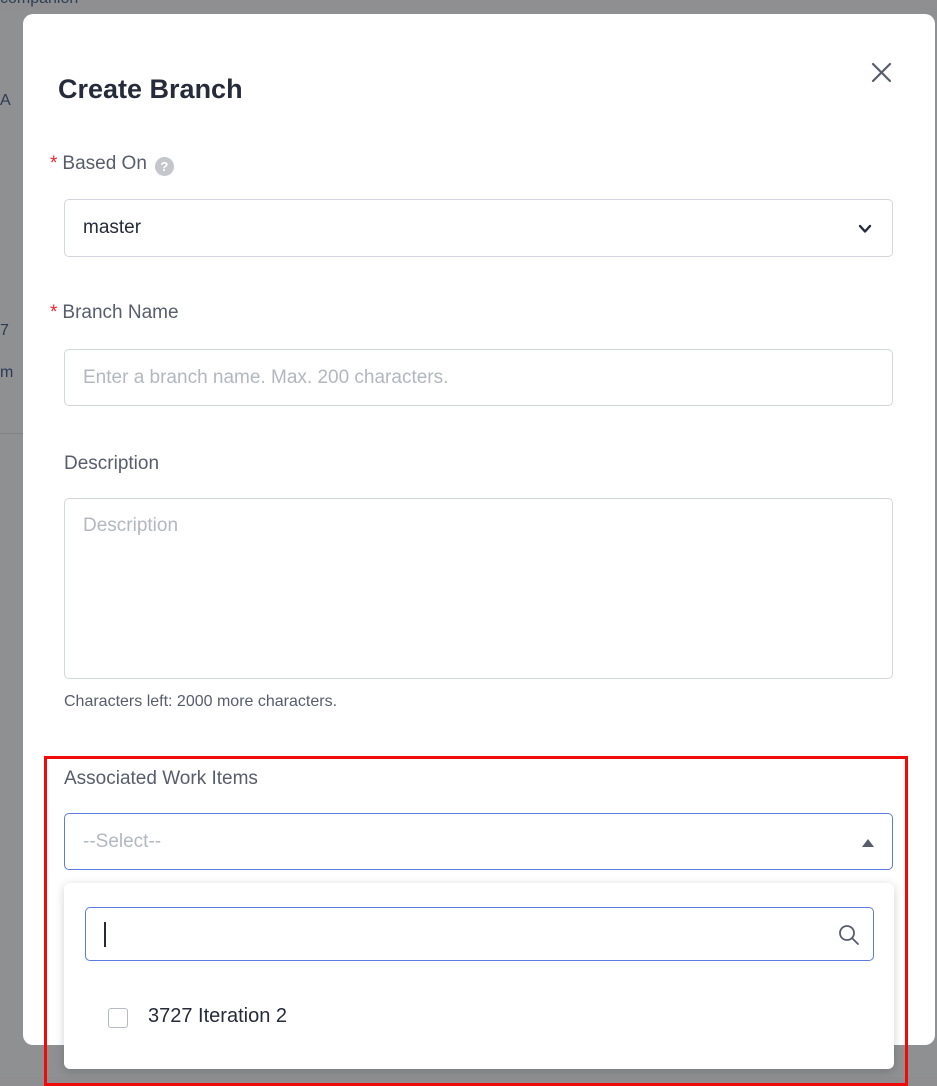 The height and width of the screenshot is (1086, 937). What do you see at coordinates (5, 100) in the screenshot?
I see `background-edge-text: A` at bounding box center [5, 100].